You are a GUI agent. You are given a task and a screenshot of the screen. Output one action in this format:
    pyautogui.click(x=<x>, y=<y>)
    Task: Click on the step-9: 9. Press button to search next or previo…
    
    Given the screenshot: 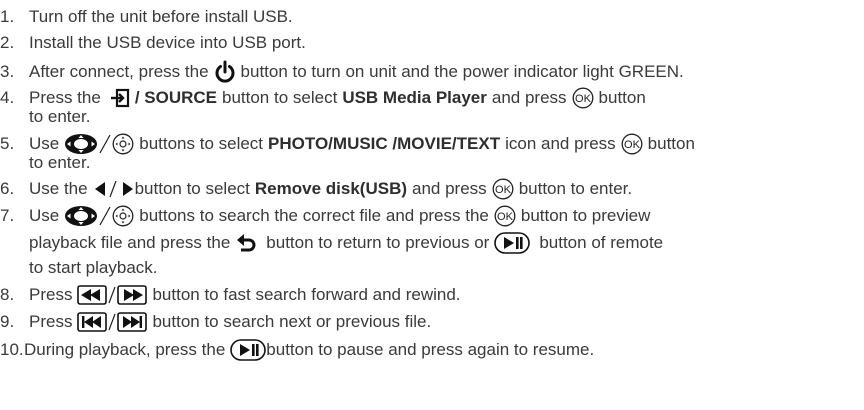 What is the action you would take?
    pyautogui.click(x=215, y=322)
    